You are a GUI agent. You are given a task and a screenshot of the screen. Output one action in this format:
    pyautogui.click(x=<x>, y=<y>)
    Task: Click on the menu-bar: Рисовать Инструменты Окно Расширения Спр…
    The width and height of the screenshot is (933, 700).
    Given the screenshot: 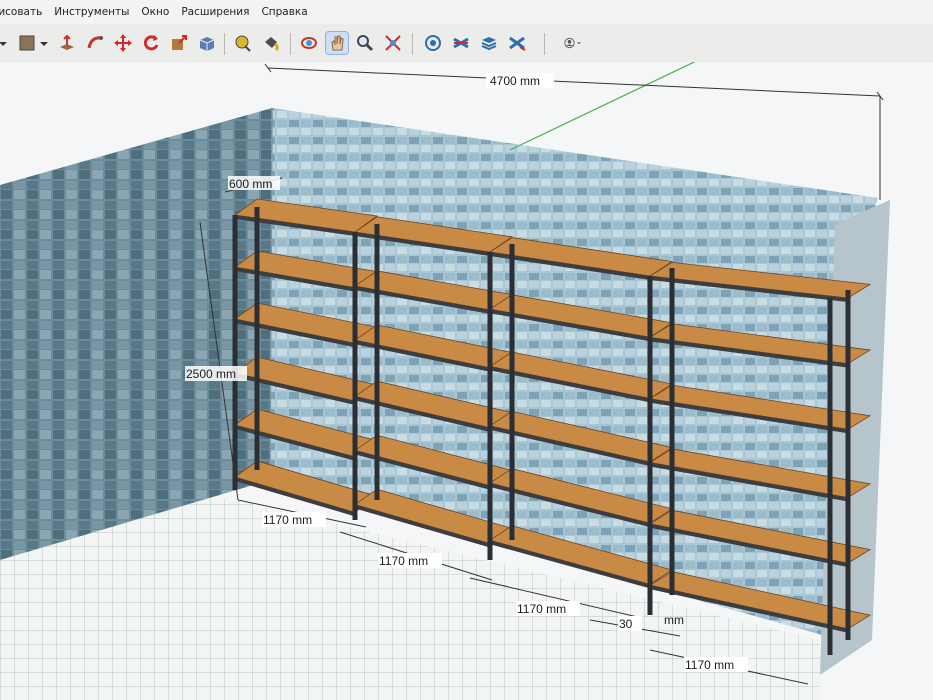 What is the action you would take?
    pyautogui.click(x=466, y=12)
    